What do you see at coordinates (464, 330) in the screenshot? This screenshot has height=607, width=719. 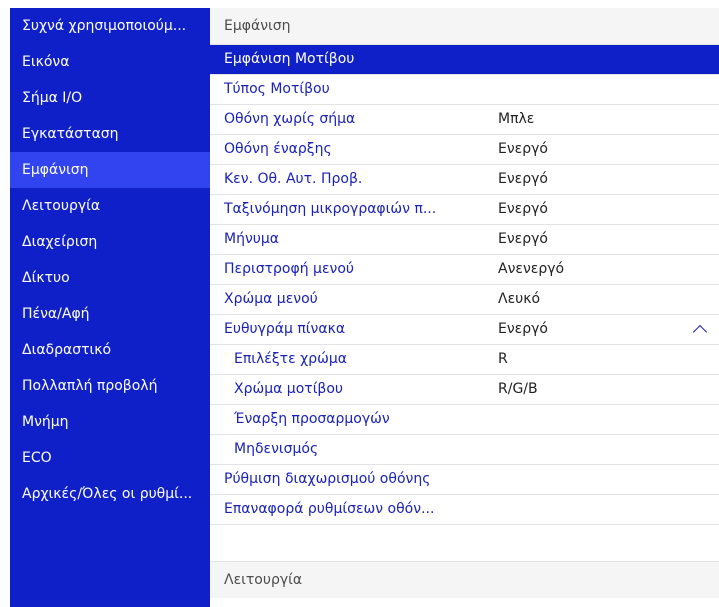 I see `row-panel-alignment: Ευθυγράμ πίνακα Ενεργό` at bounding box center [464, 330].